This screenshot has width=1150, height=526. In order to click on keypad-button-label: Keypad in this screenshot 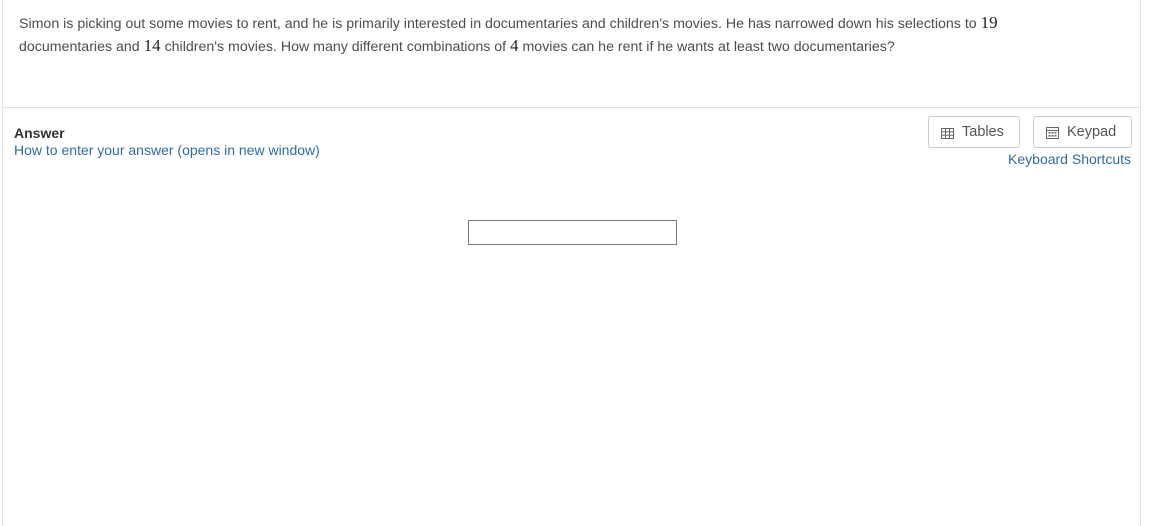, I will do `click(1092, 132)`.